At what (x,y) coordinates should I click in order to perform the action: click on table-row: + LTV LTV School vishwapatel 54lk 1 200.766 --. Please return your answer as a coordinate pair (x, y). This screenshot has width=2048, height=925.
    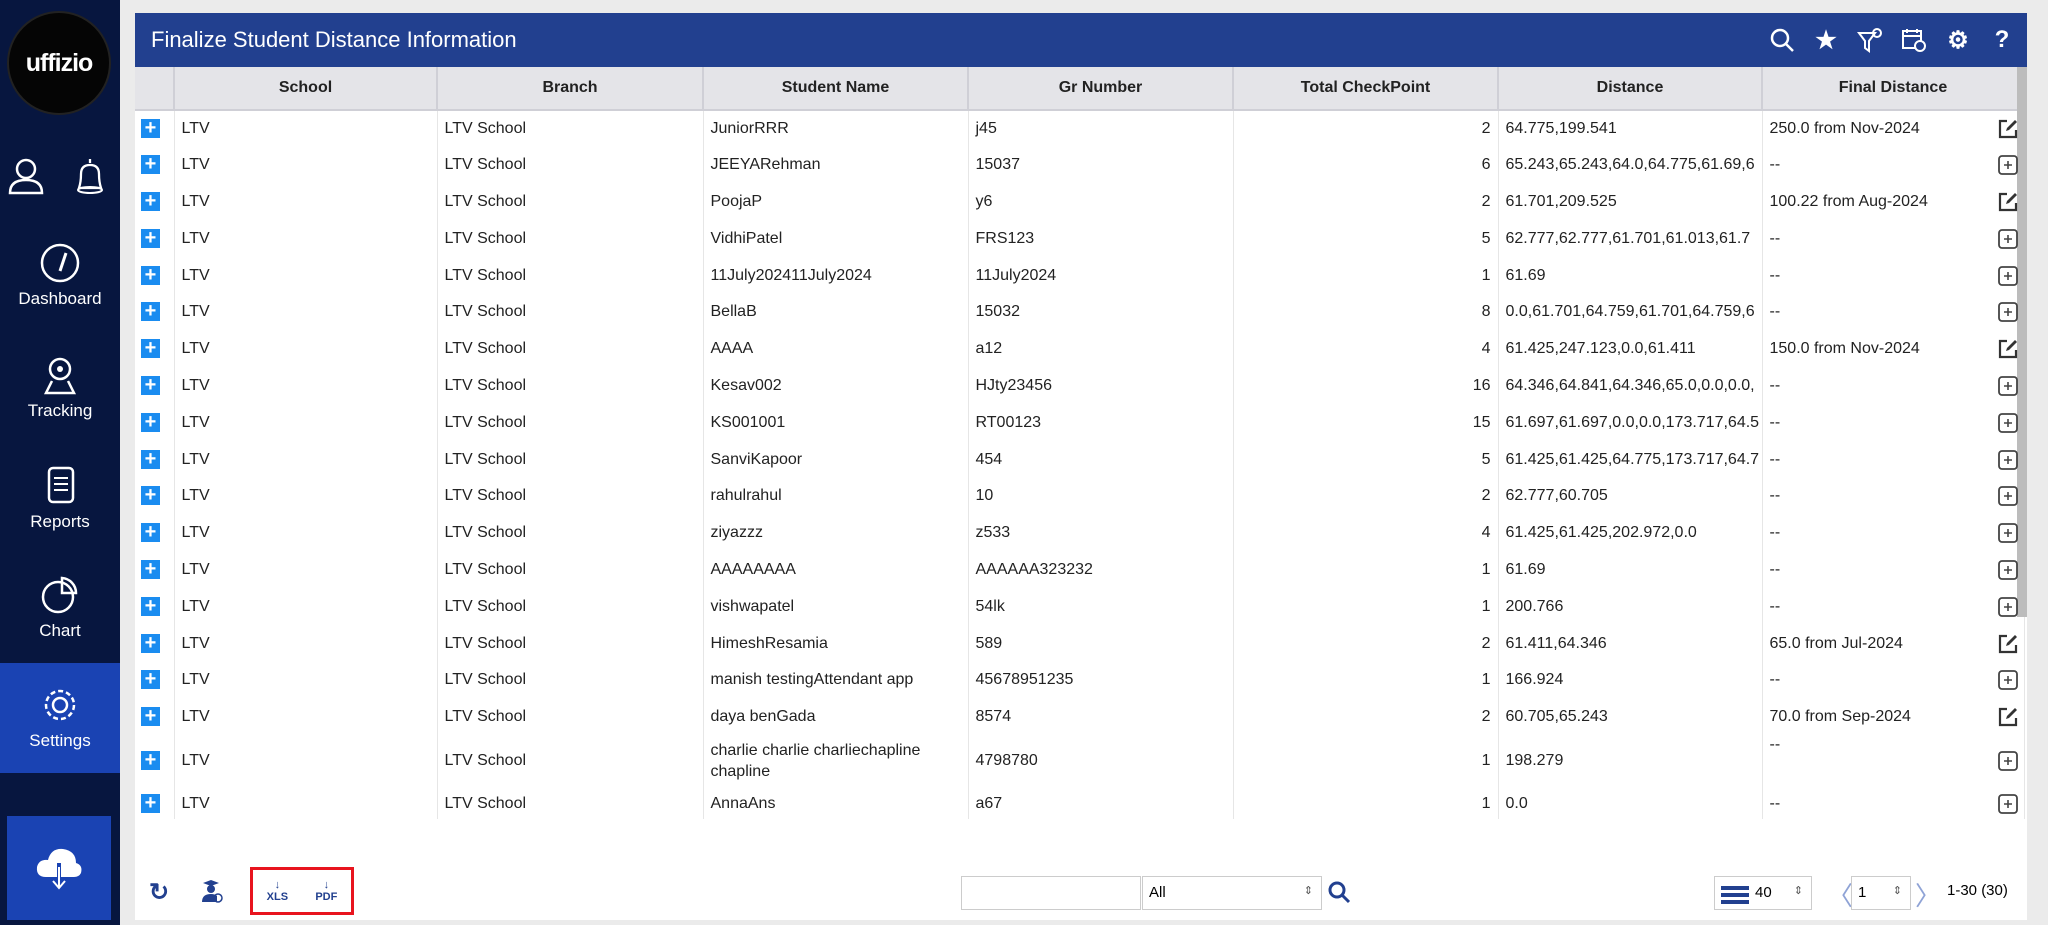
    Looking at the image, I should click on (1080, 607).